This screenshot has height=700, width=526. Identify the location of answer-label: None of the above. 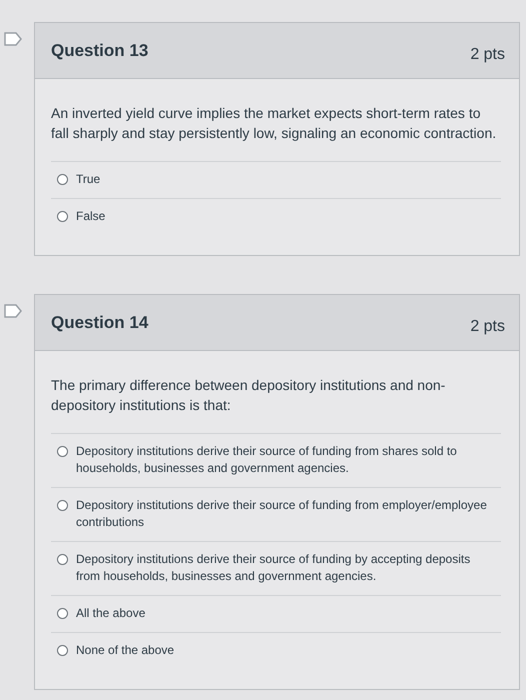
(125, 650).